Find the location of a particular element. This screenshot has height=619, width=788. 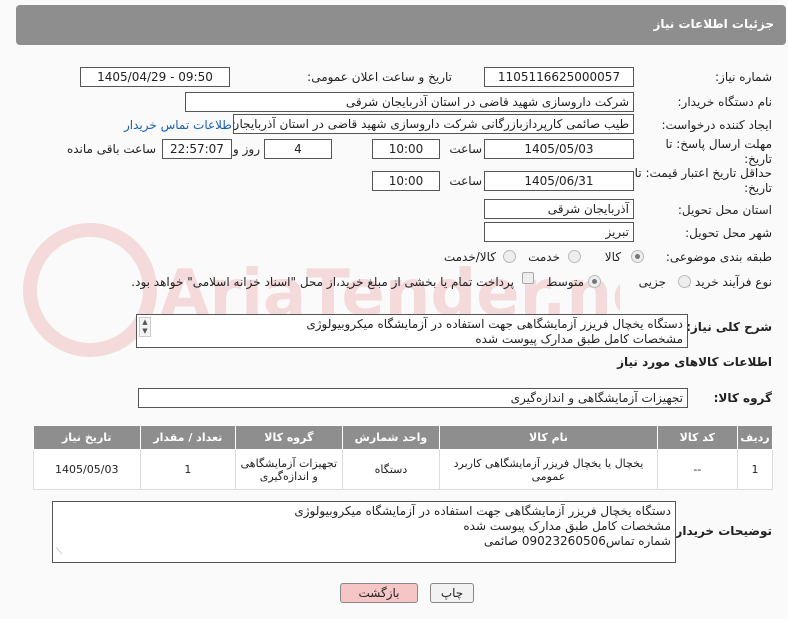

category-both-label: کالا/خدمت is located at coordinates (469, 257).